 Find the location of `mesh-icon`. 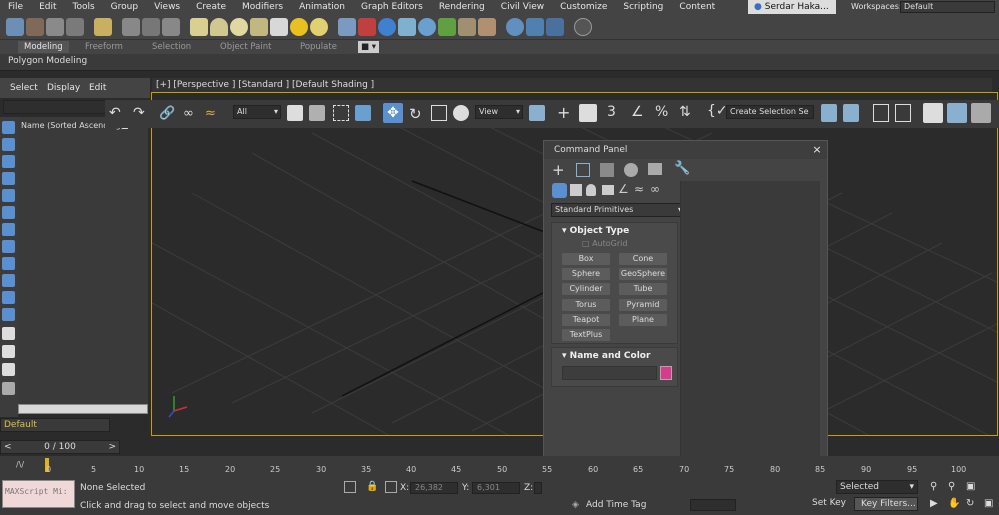

mesh-icon is located at coordinates (407, 26).